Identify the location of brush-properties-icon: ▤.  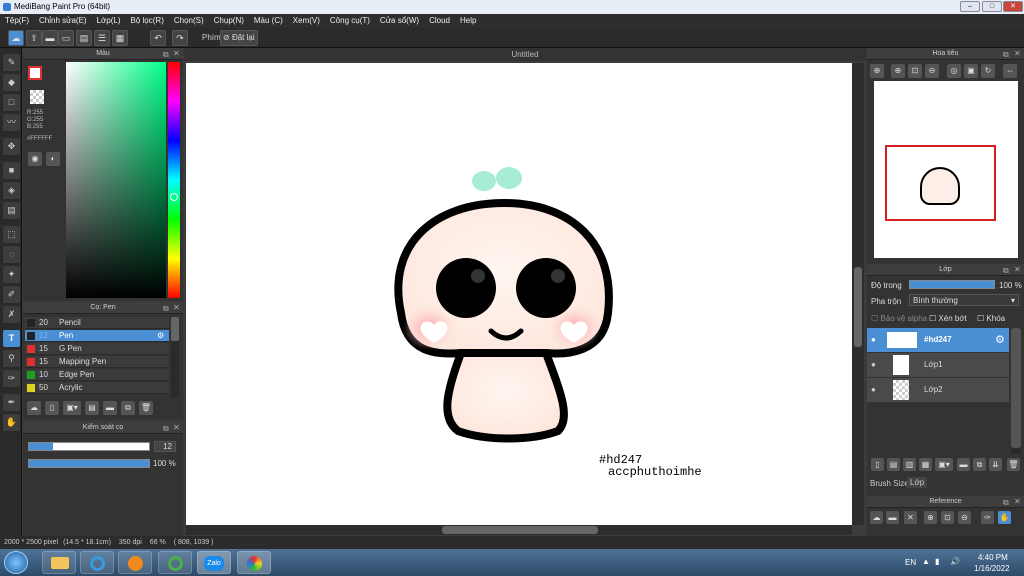
(92, 408).